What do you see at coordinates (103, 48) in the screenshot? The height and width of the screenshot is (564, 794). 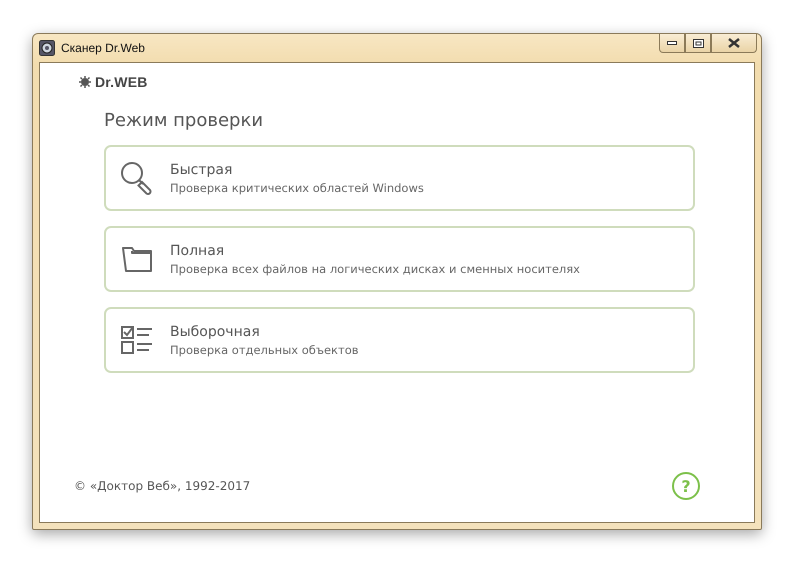 I see `window-title: Сканер Dr.Web` at bounding box center [103, 48].